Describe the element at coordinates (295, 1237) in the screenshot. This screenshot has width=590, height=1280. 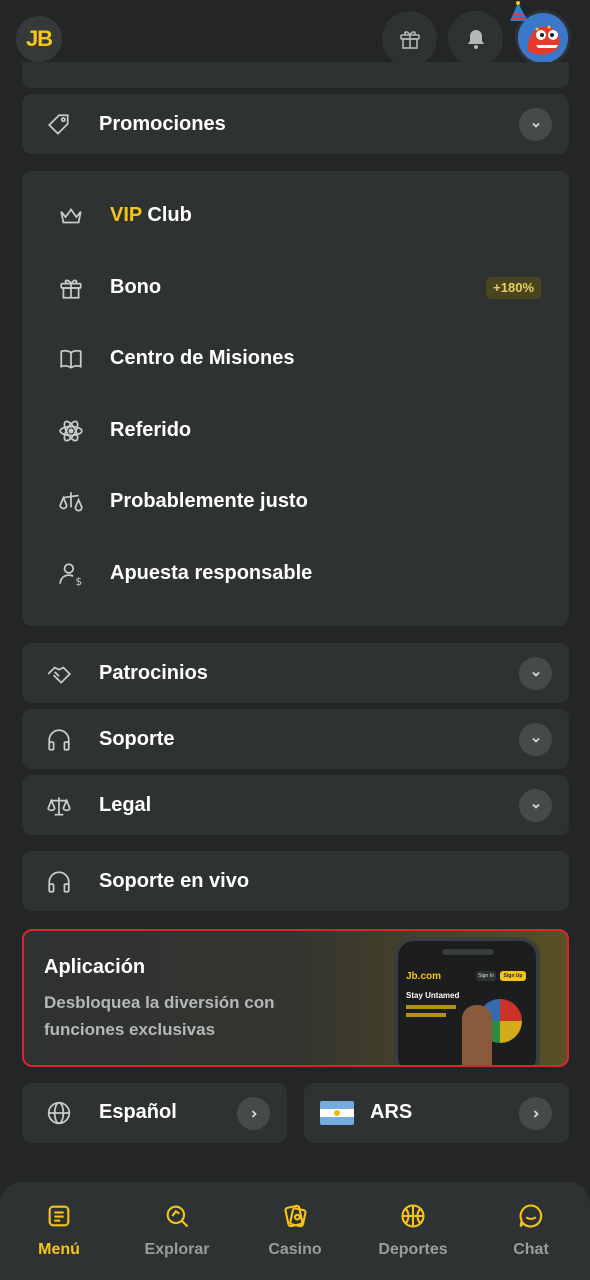
I see `nav-casino: Casino` at that location.